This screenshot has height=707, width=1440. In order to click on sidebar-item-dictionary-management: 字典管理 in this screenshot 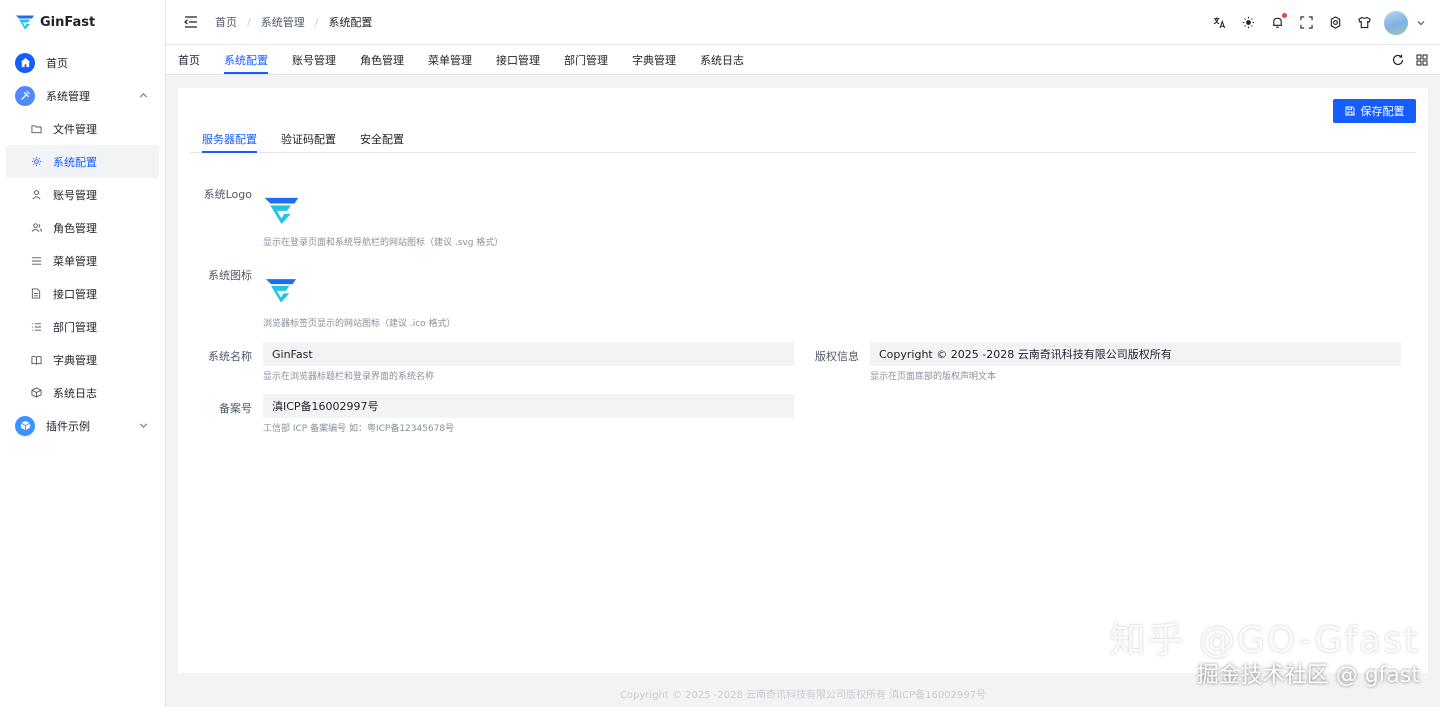, I will do `click(82, 359)`.